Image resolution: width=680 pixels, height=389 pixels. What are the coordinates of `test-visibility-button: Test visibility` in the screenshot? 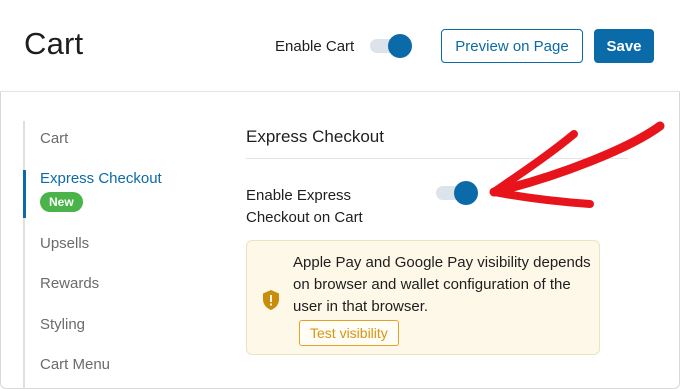 It's located at (349, 333).